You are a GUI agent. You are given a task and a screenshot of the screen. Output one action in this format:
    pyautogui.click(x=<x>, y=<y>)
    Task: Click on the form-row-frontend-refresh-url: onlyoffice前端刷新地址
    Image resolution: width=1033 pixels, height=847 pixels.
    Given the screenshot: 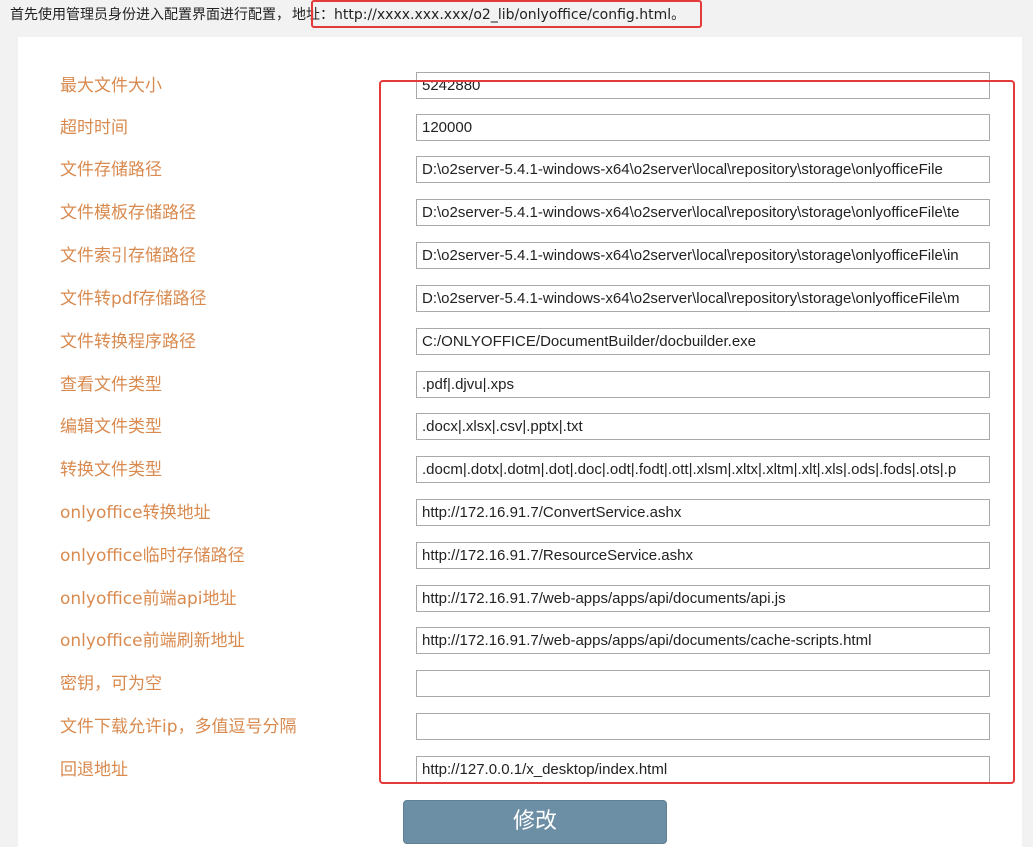 What is the action you would take?
    pyautogui.click(x=520, y=641)
    